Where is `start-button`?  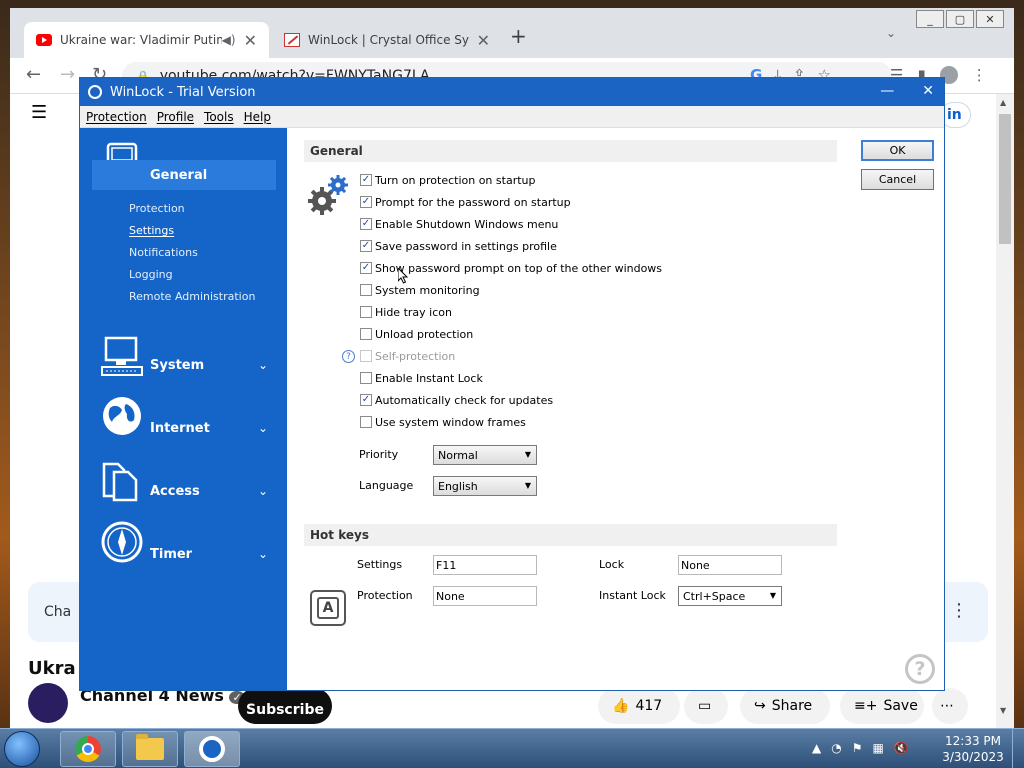 start-button is located at coordinates (22, 749).